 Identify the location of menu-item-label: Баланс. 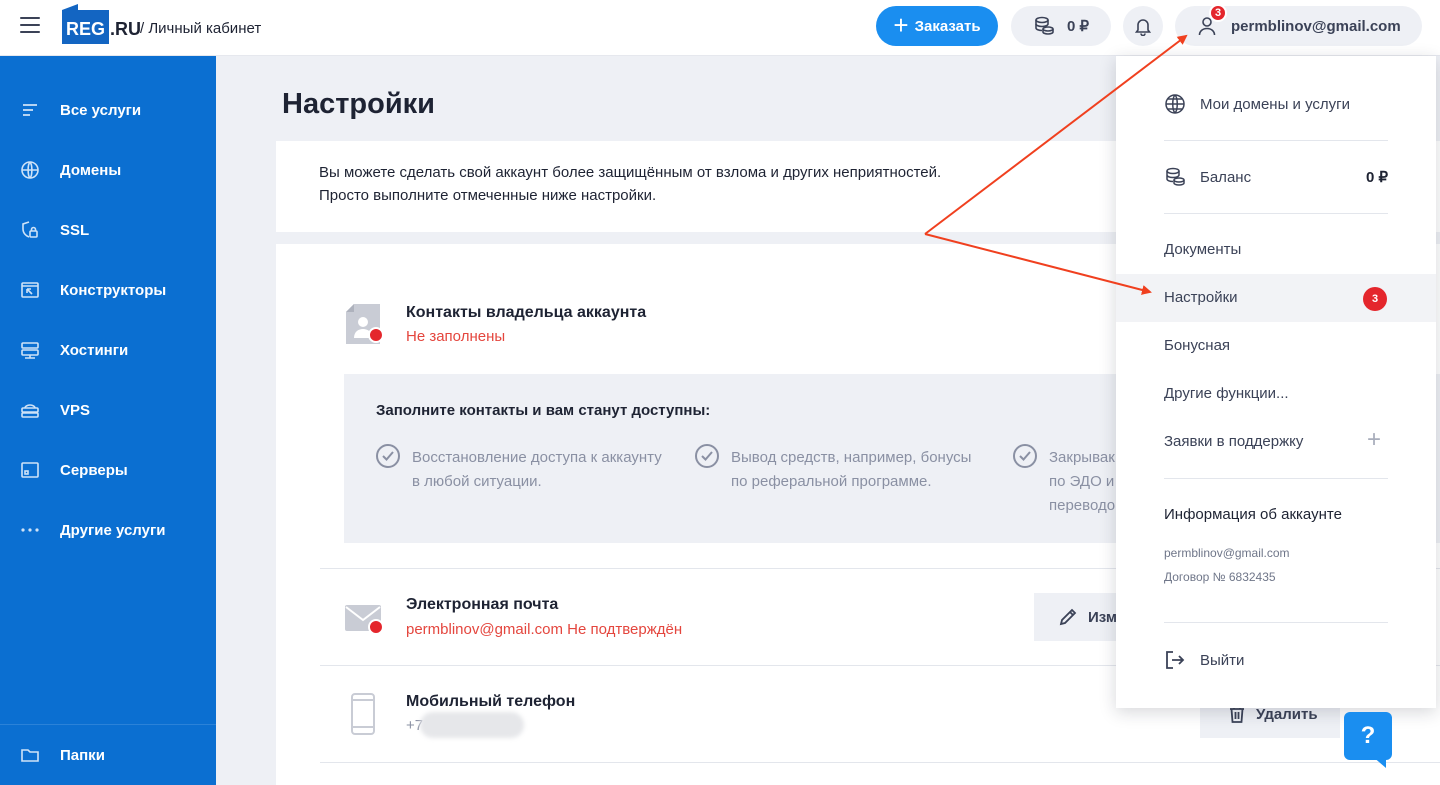
(1226, 177).